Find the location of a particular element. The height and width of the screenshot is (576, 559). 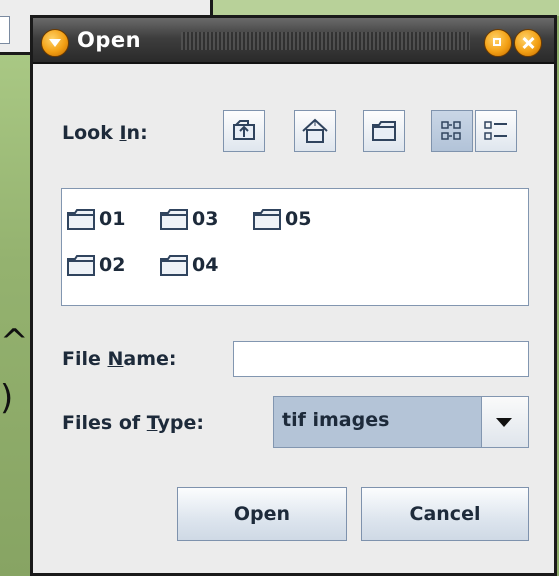

list-view-button is located at coordinates (452, 131).